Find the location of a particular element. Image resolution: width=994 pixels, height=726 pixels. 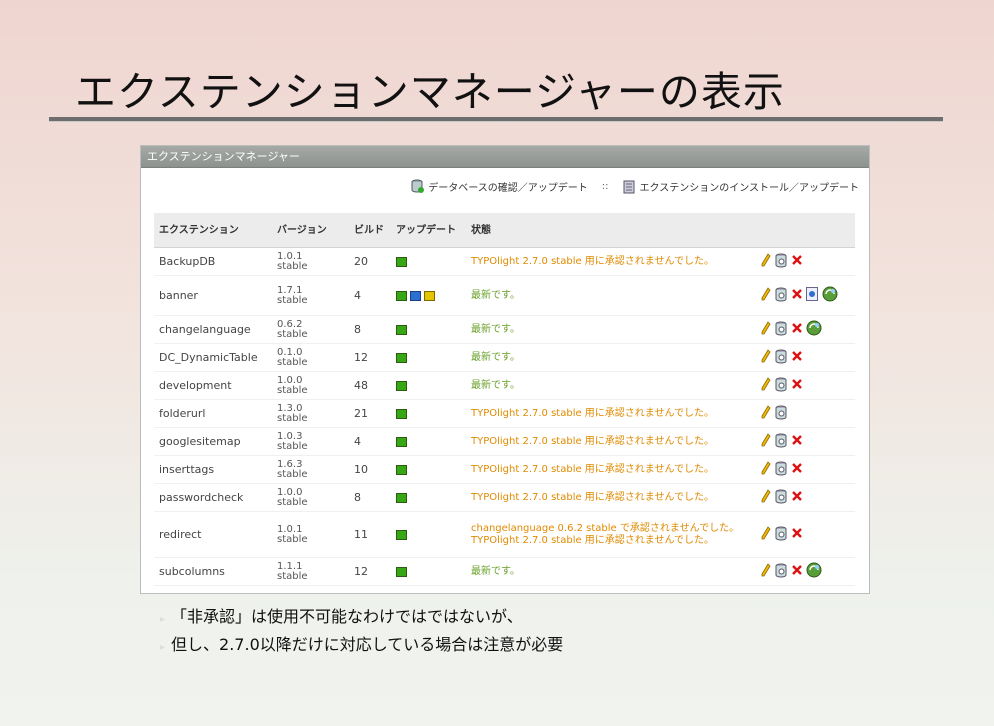

title-divider is located at coordinates (496, 119).